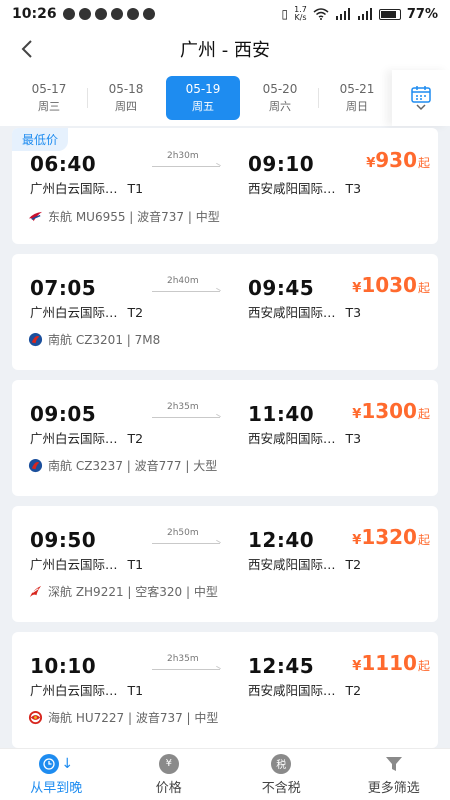  I want to click on price-value: 1320, so click(389, 537).